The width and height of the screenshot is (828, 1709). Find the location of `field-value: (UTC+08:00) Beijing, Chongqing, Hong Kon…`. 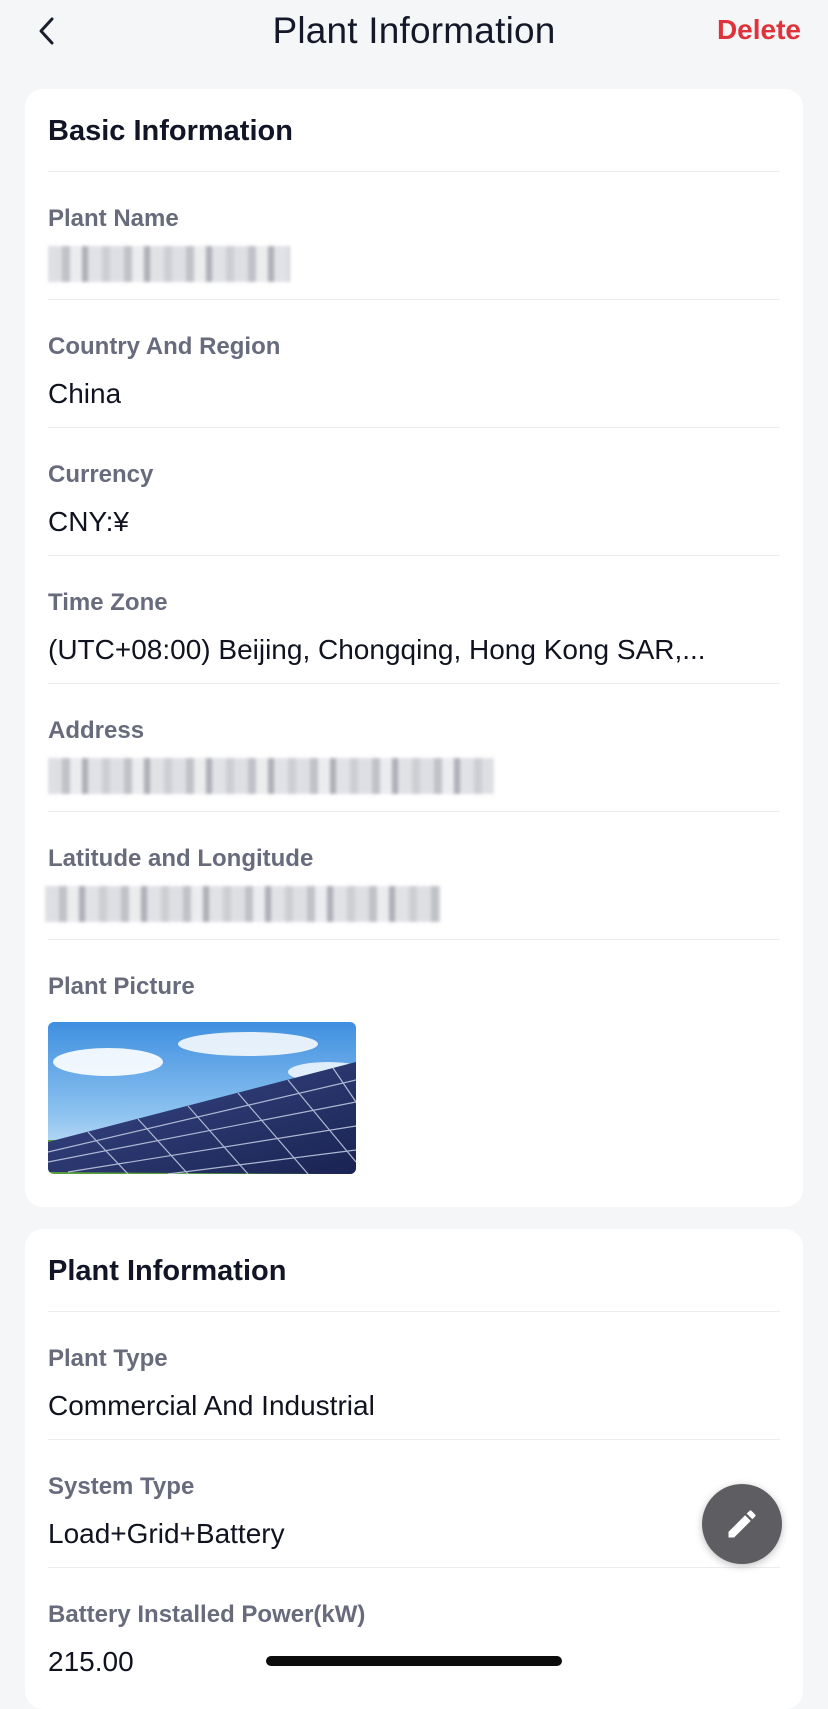

field-value: (UTC+08:00) Beijing, Chongqing, Hong Kon… is located at coordinates (377, 649).